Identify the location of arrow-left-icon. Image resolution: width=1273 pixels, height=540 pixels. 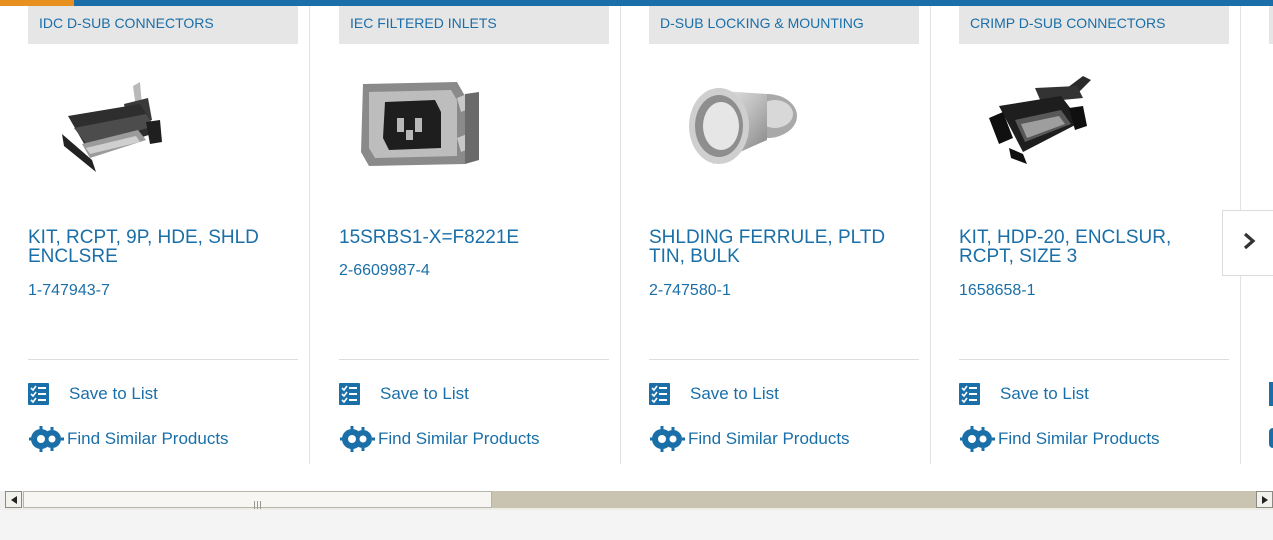
(13, 500).